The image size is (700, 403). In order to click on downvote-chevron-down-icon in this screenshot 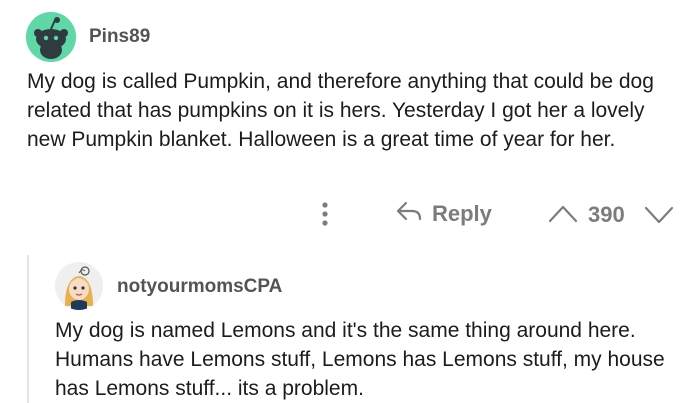, I will do `click(659, 215)`.